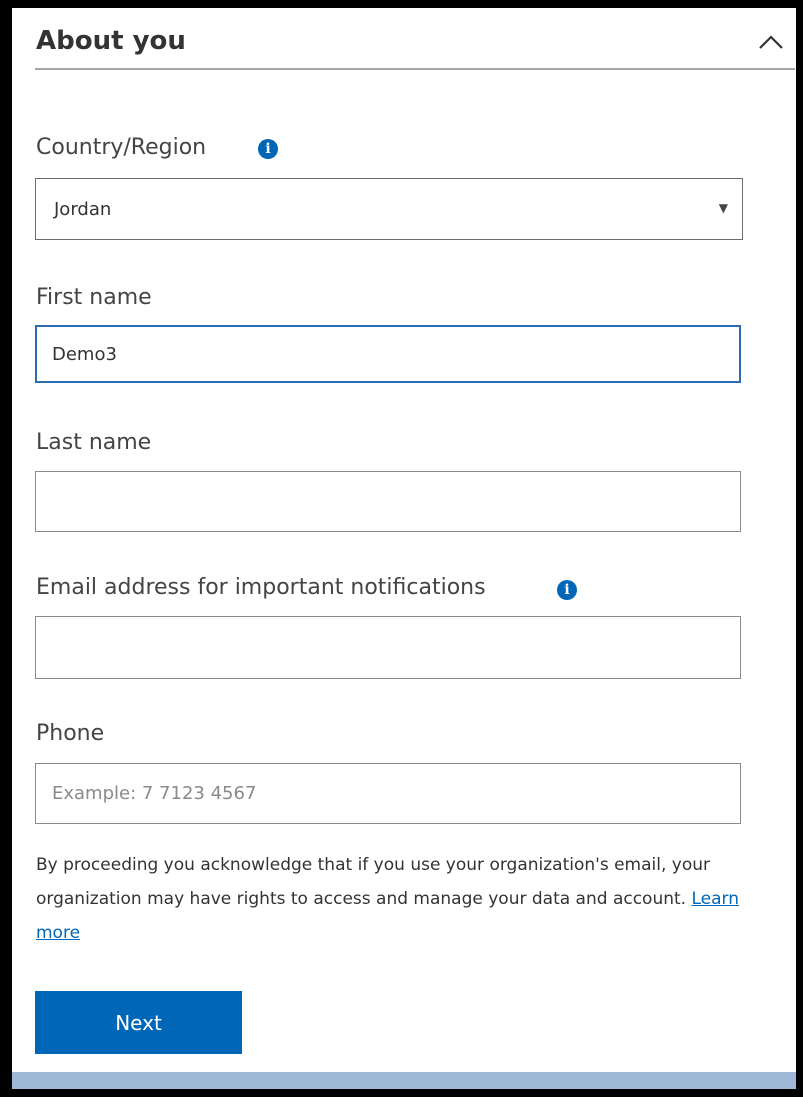  Describe the element at coordinates (567, 590) in the screenshot. I see `email-info-icon: i` at that location.